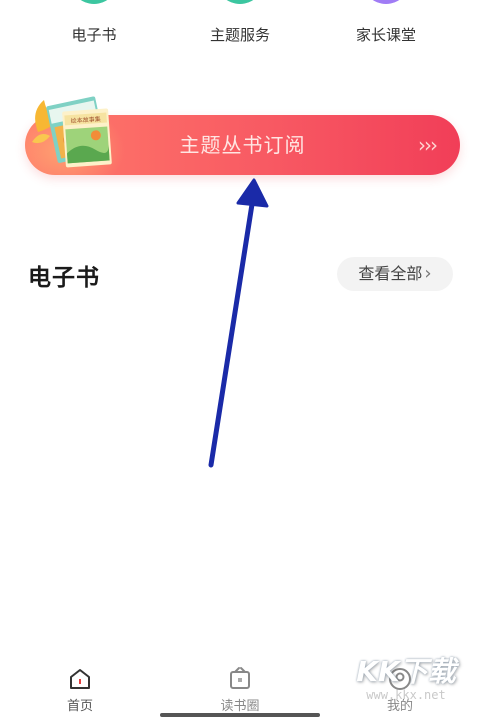  Describe the element at coordinates (94, 35) in the screenshot. I see `category-label: 电子书` at that location.